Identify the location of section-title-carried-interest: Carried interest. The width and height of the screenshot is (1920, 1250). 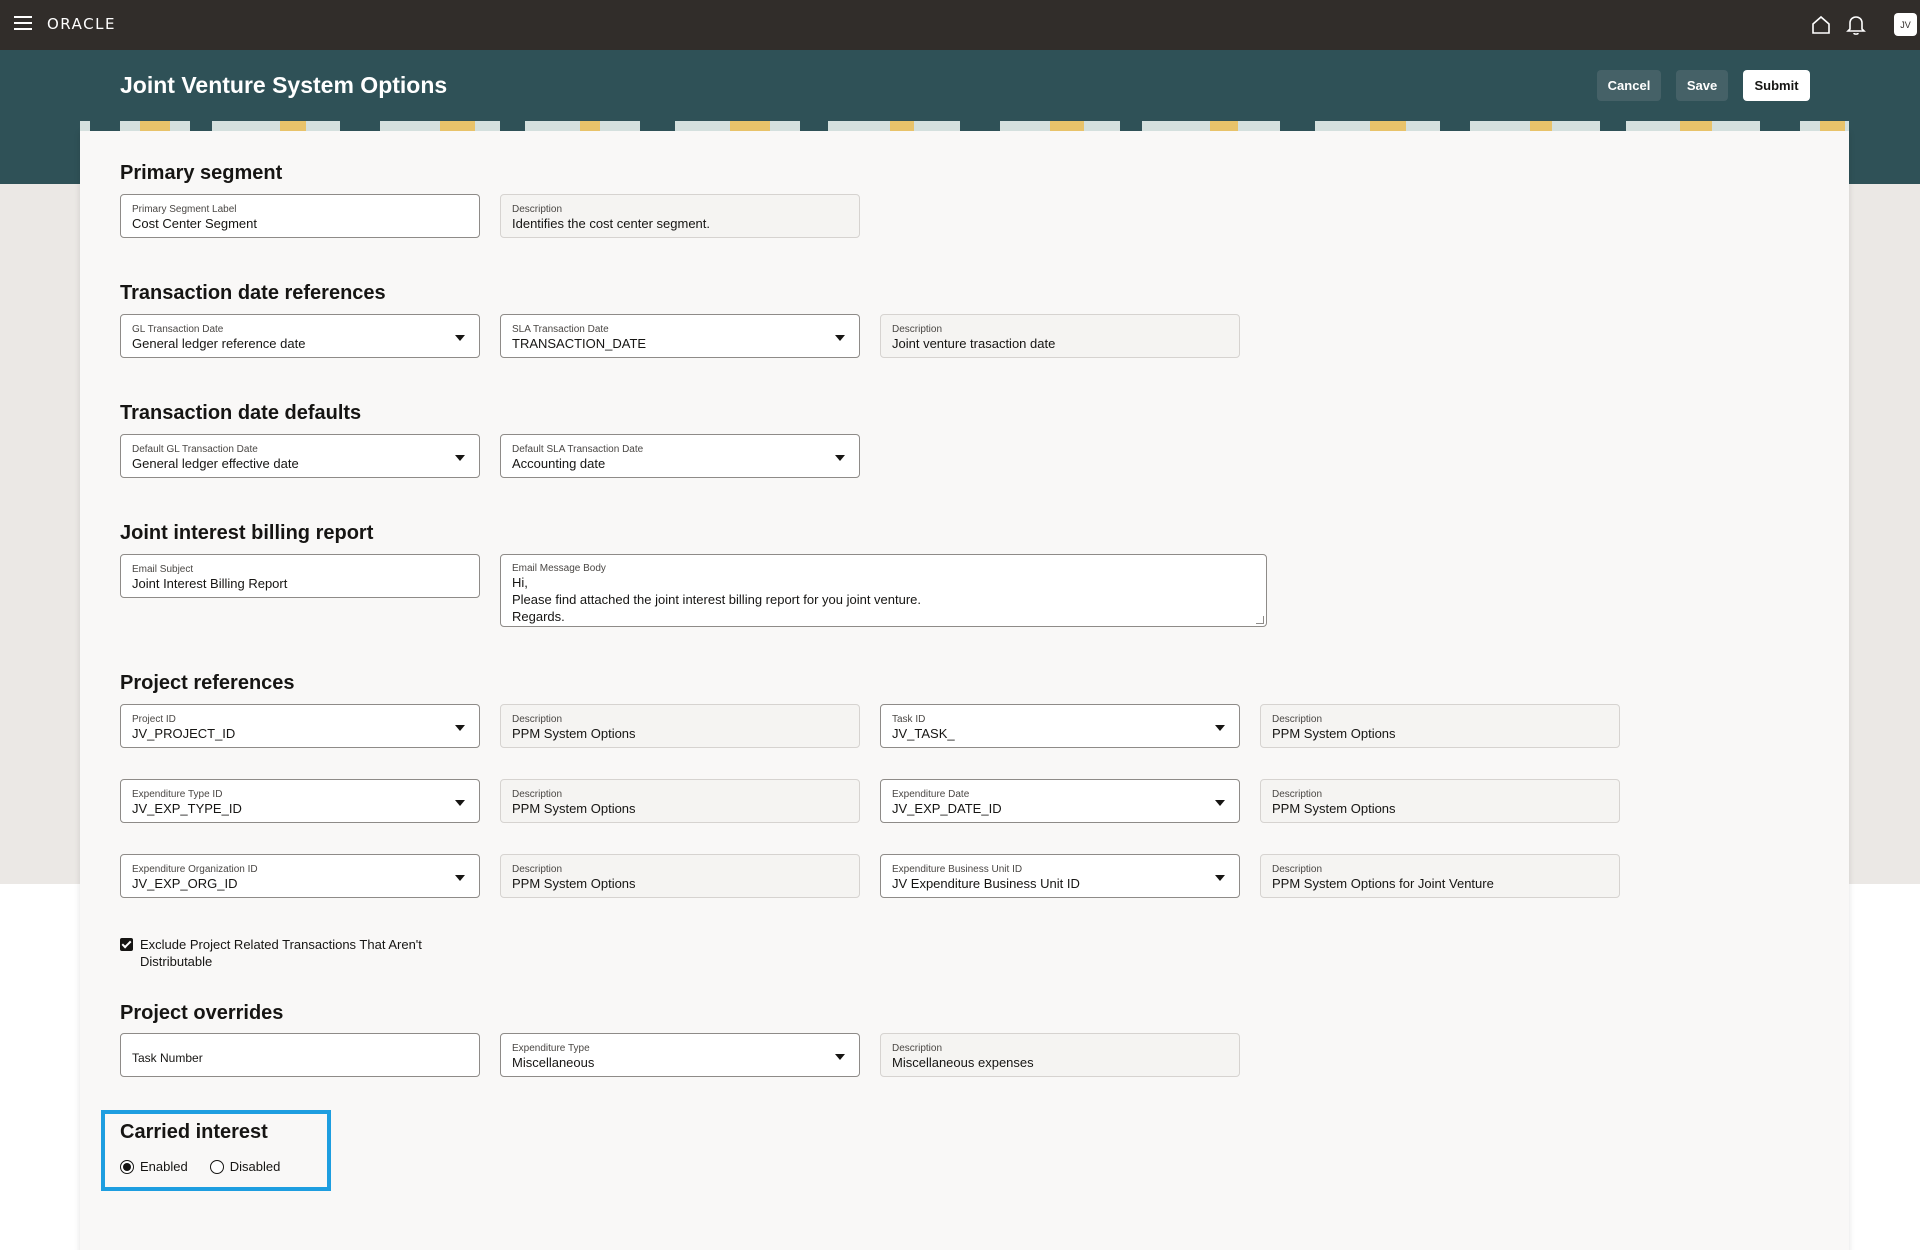
(194, 1132).